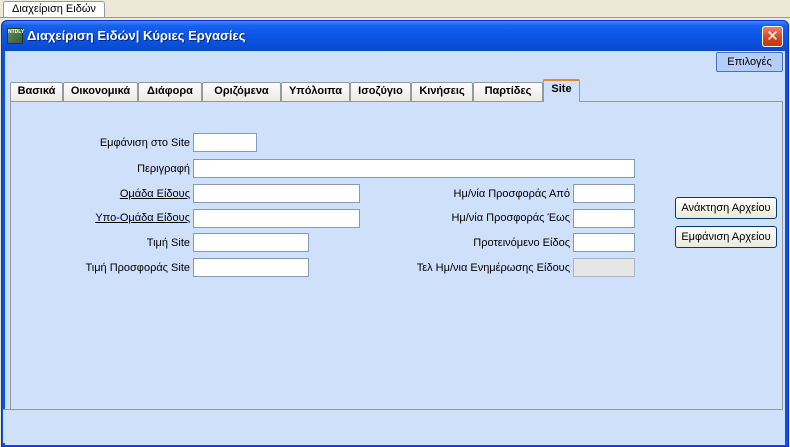 This screenshot has height=447, width=790. Describe the element at coordinates (510, 218) in the screenshot. I see `offer-date-to-label: Ημ/νία Προσφοράς Έως` at that location.